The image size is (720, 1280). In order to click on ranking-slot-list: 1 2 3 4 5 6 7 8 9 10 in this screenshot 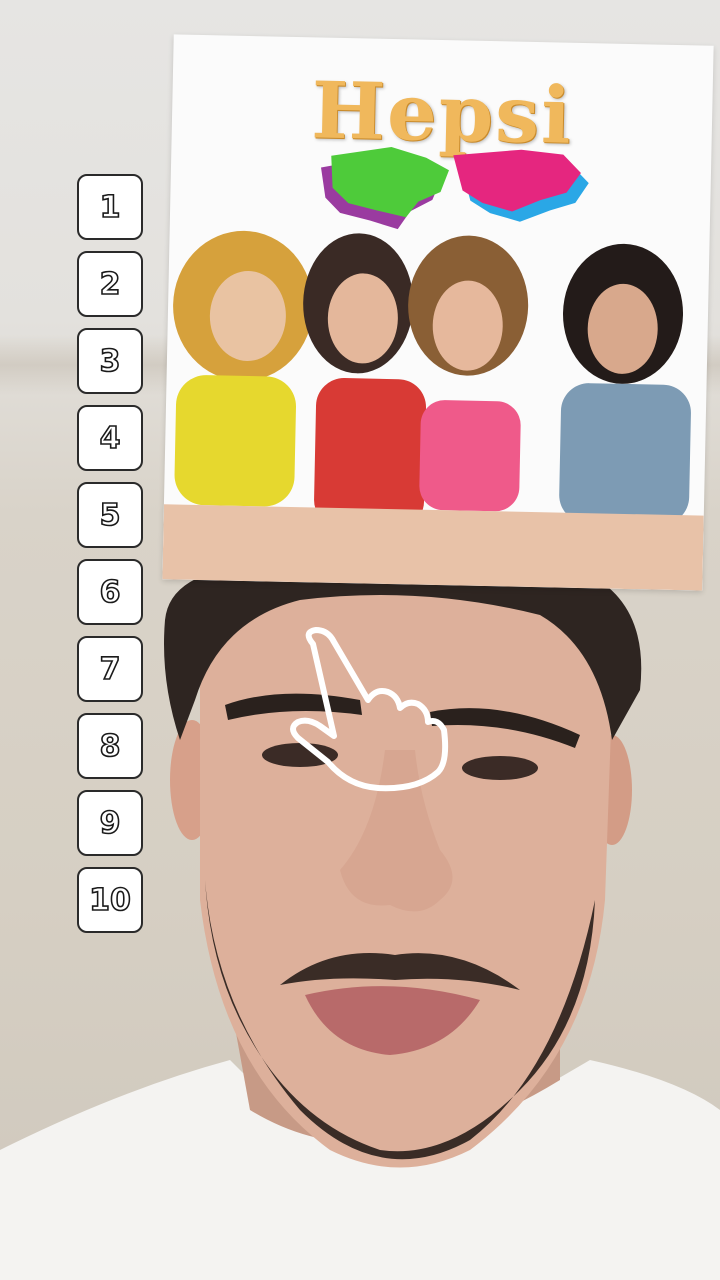, I will do `click(111, 559)`.